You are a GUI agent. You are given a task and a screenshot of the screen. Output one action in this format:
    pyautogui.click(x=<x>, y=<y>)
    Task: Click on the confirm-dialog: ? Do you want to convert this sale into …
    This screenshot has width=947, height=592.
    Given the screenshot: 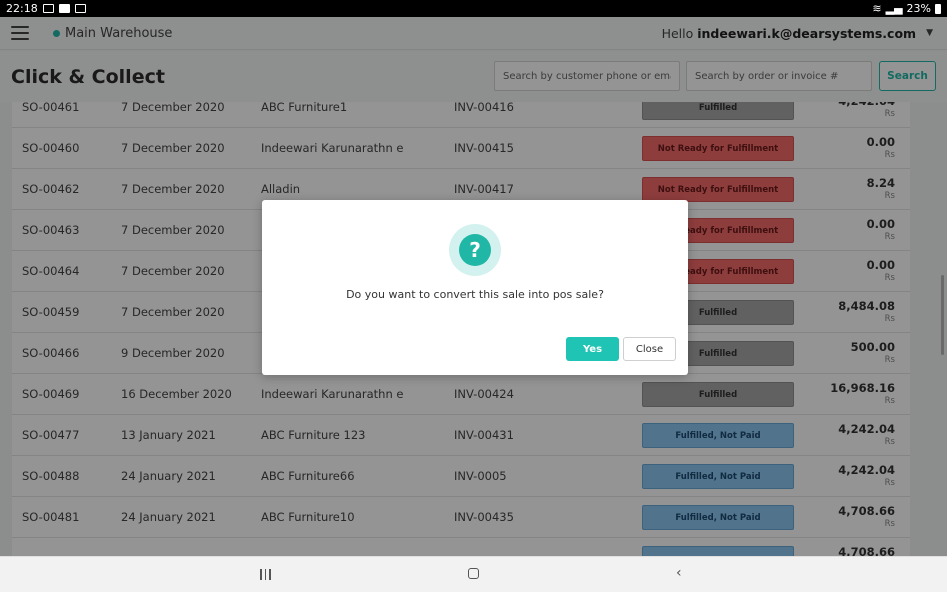 What is the action you would take?
    pyautogui.click(x=475, y=287)
    